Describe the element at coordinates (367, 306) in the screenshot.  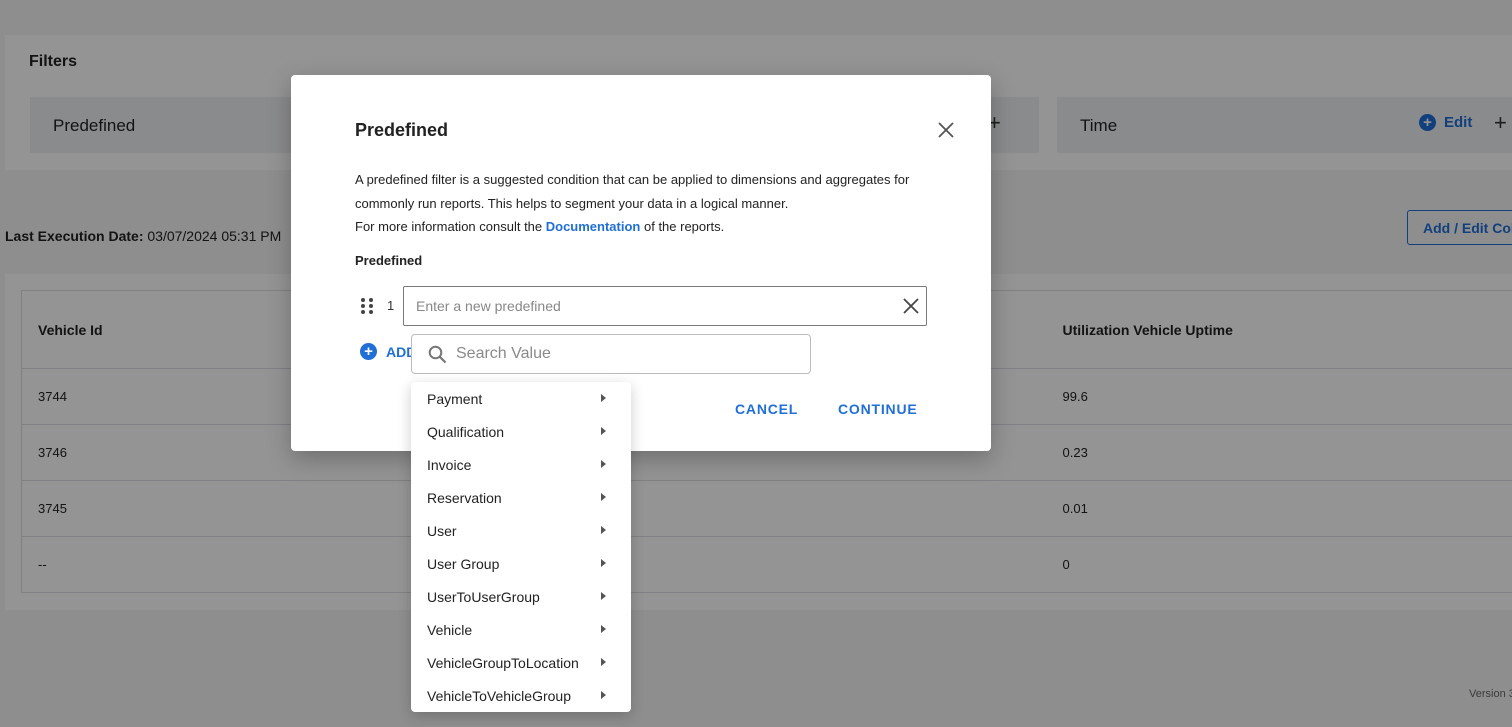
I see `drag-handle-icon` at that location.